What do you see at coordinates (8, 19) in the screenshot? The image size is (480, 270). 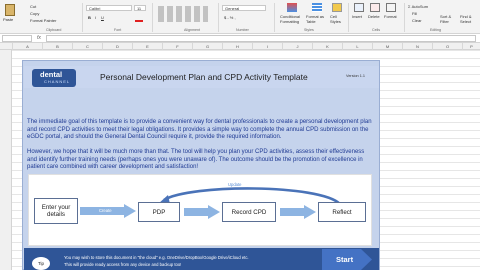 I see `paste-label: Paste` at bounding box center [8, 19].